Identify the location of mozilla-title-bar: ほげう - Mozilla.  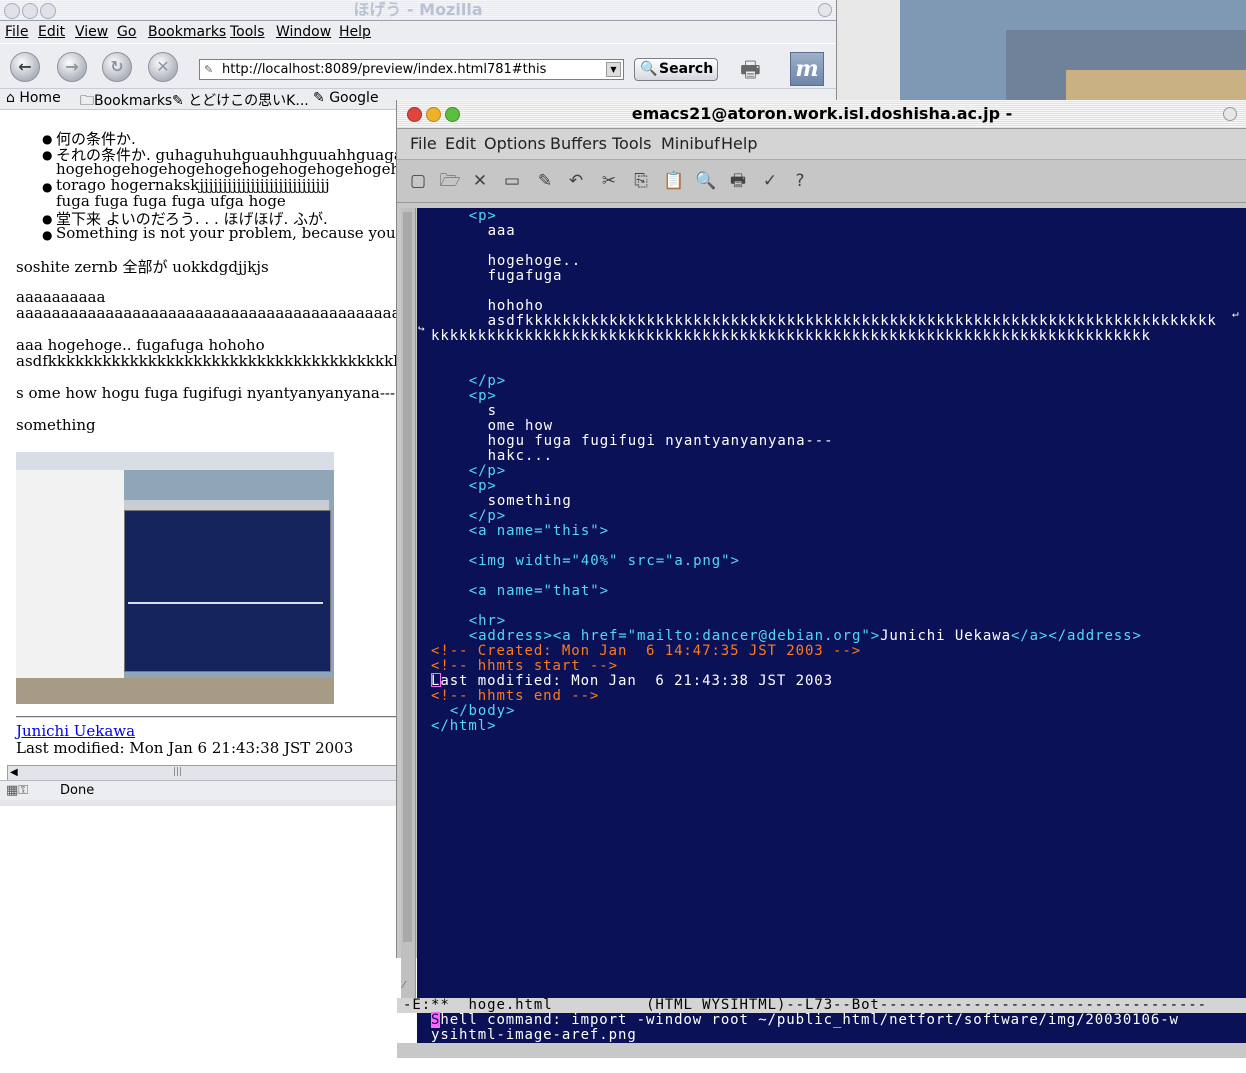
(418, 10).